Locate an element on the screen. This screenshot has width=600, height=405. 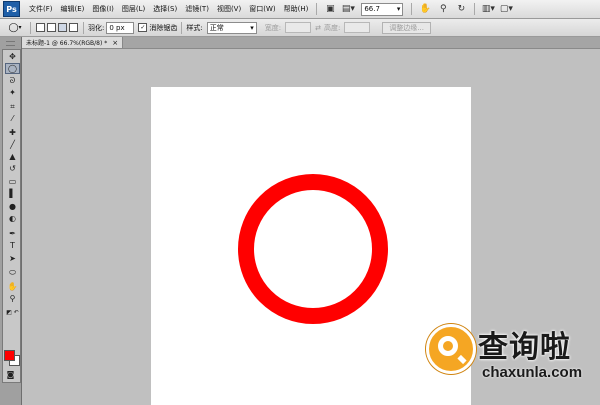
magnifier-handle-icon is located at coordinates (462, 359).